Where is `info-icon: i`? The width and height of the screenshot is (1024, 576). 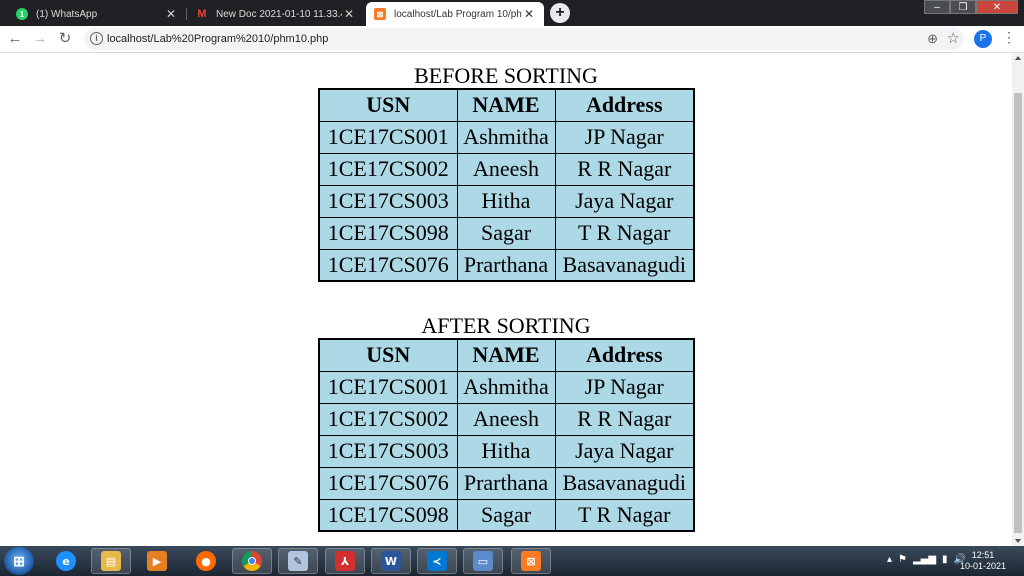
info-icon: i is located at coordinates (96, 38).